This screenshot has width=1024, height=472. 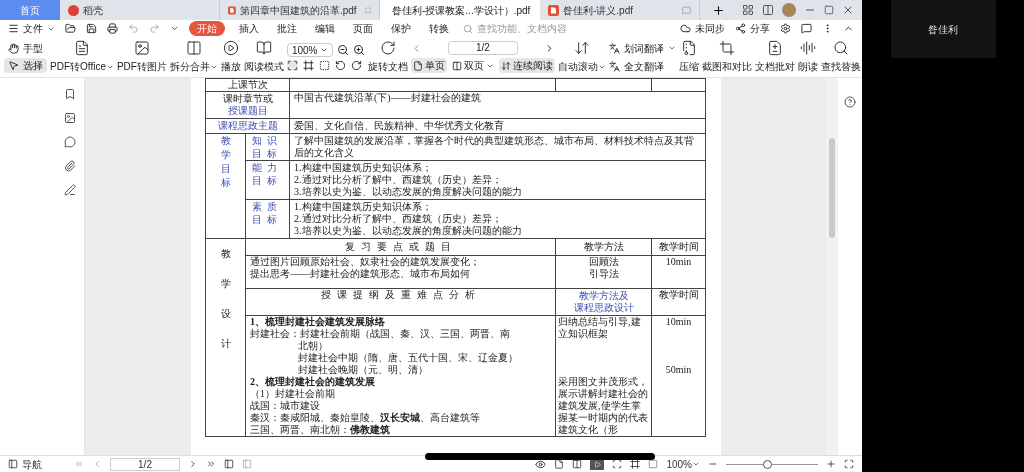 I want to click on view-mode-button: 单页, so click(x=428, y=65).